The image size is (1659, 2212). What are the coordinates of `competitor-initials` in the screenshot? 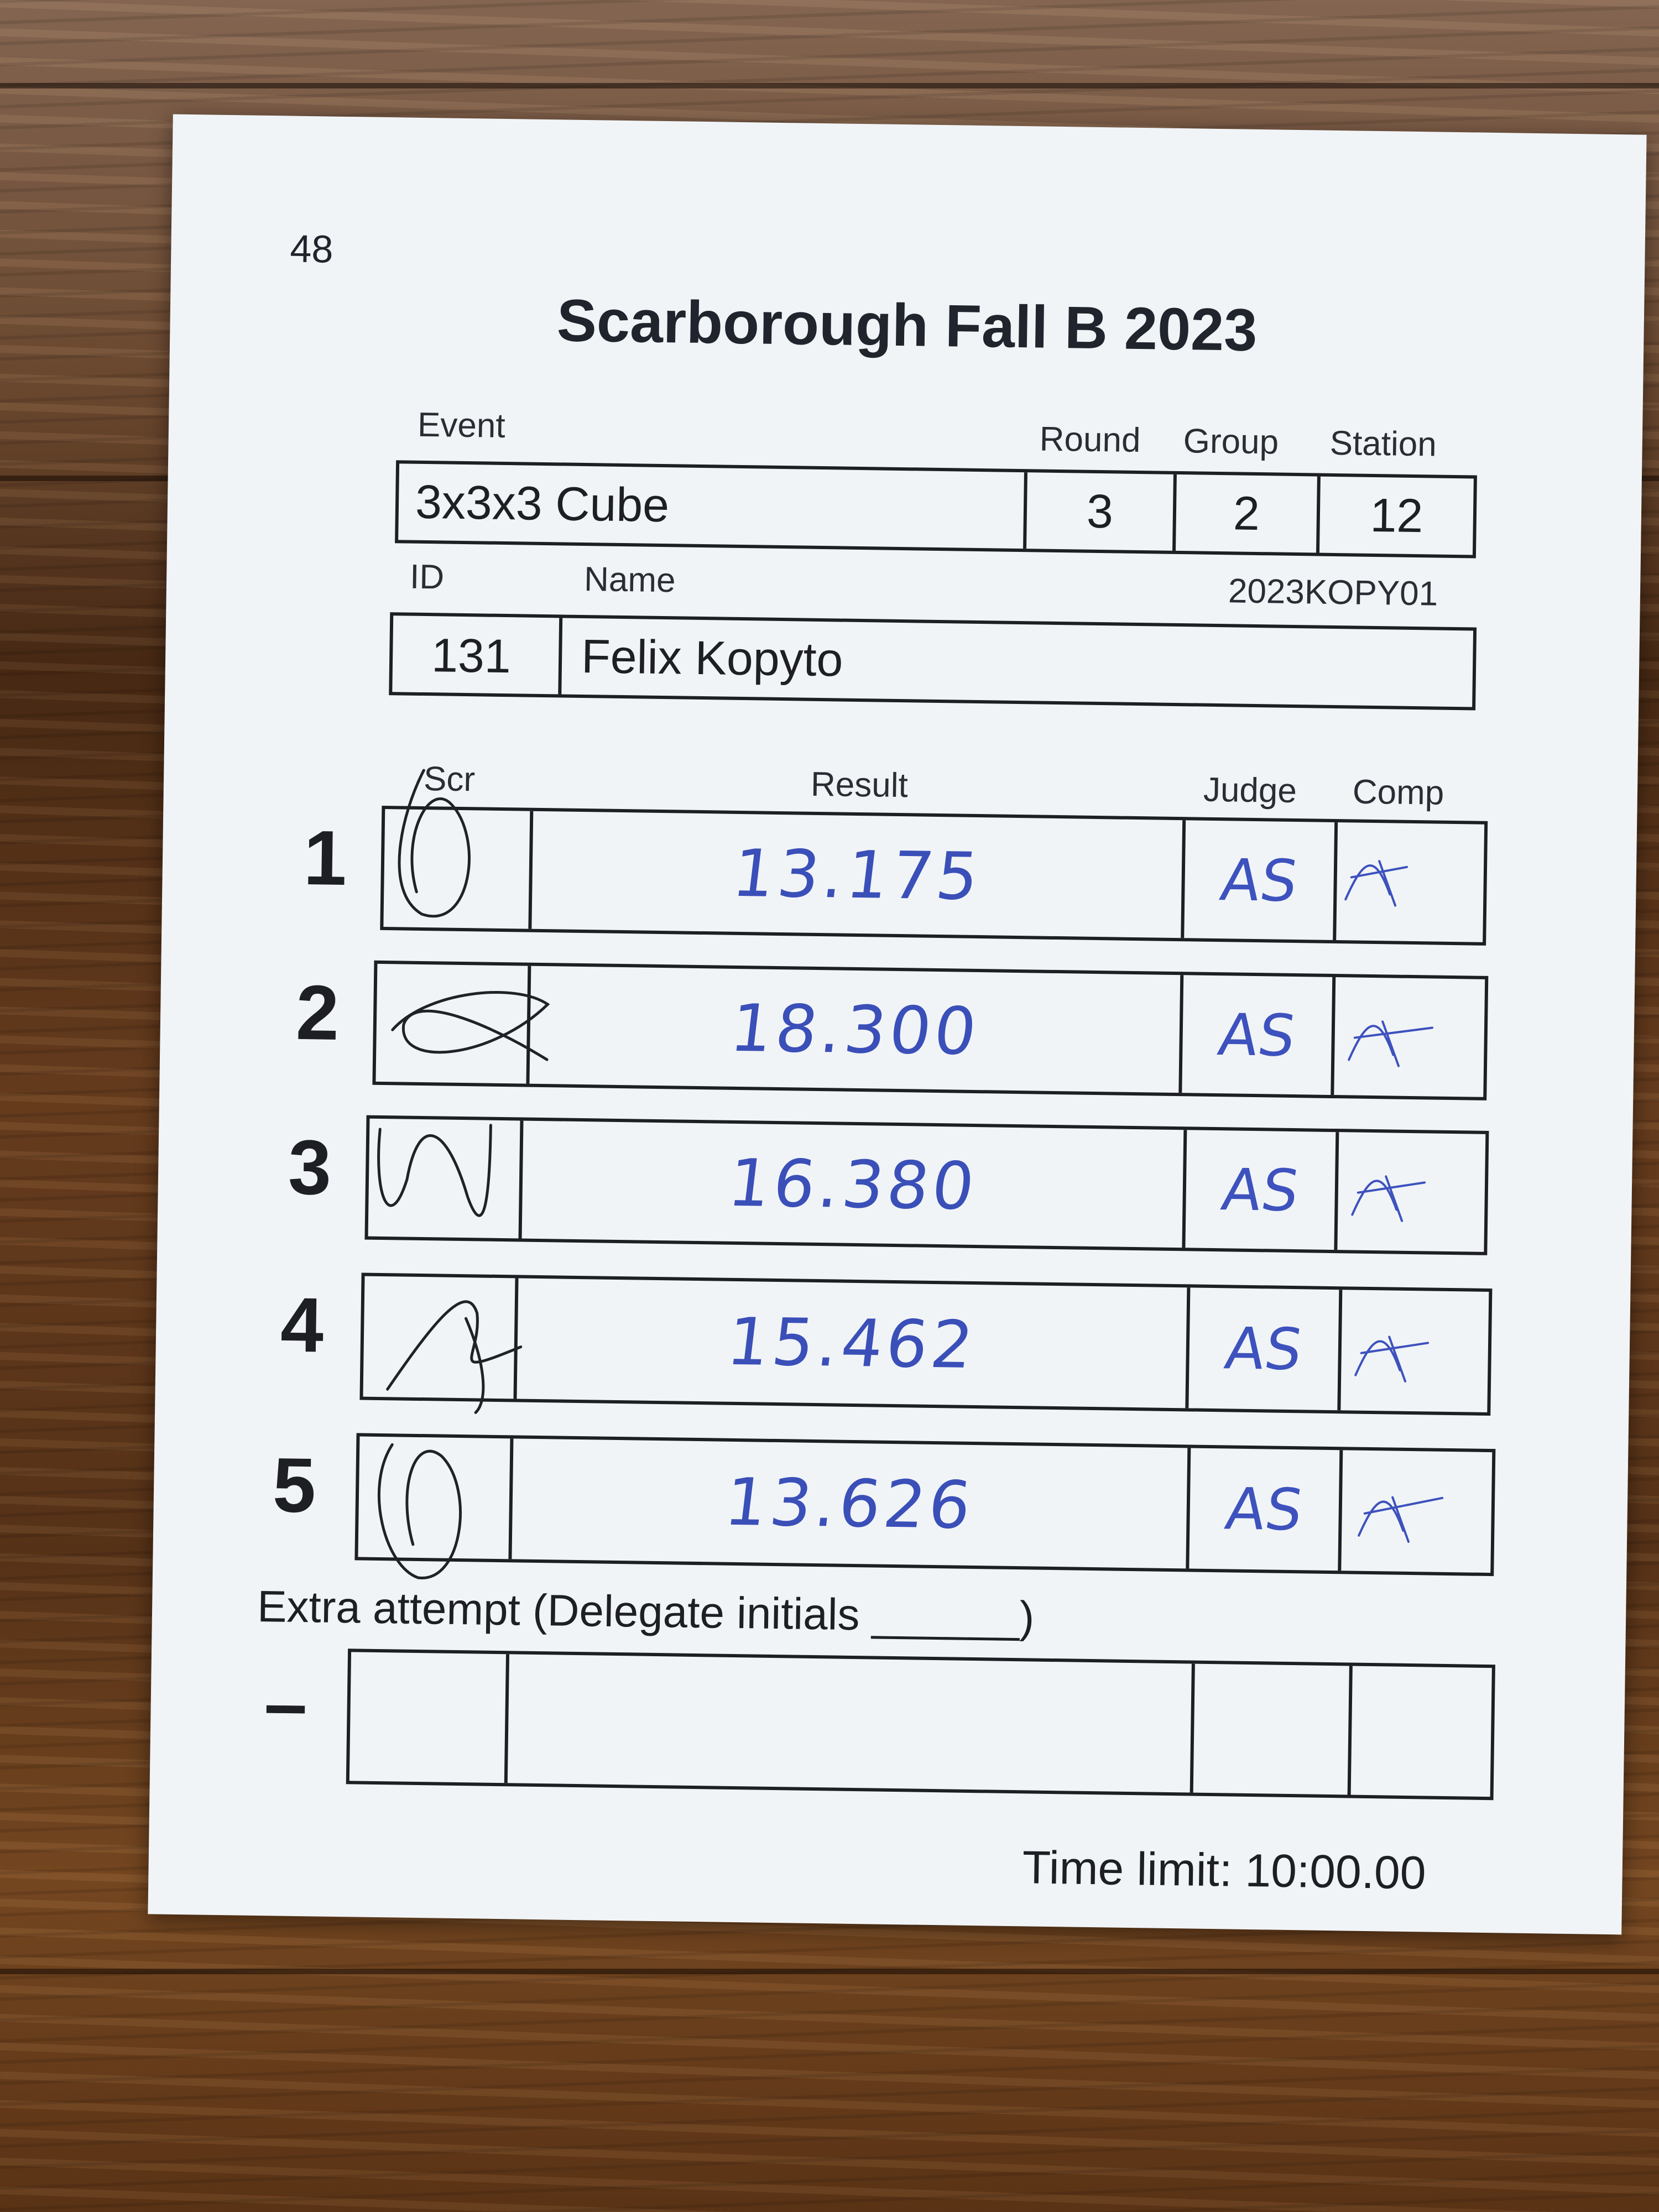 It's located at (1394, 1202).